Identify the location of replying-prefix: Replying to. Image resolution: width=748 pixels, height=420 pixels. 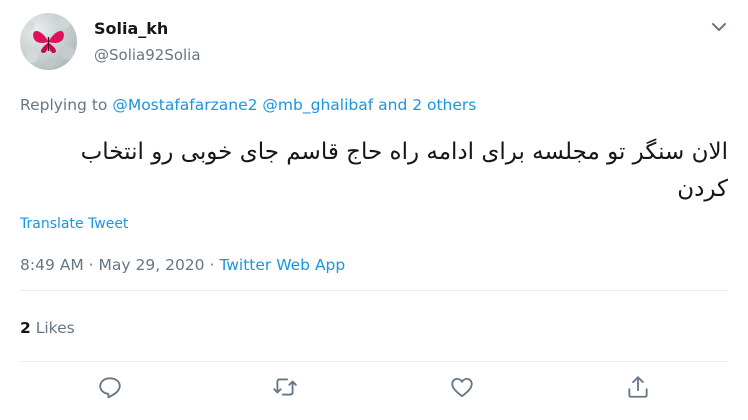
(64, 105).